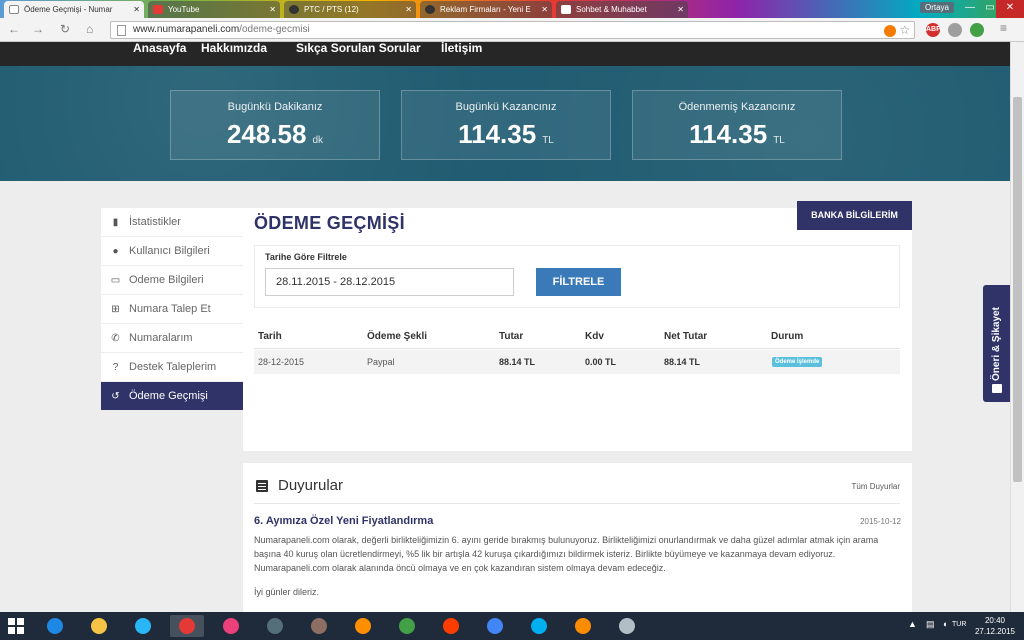  I want to click on taskbar-app-google-icon, so click(495, 626).